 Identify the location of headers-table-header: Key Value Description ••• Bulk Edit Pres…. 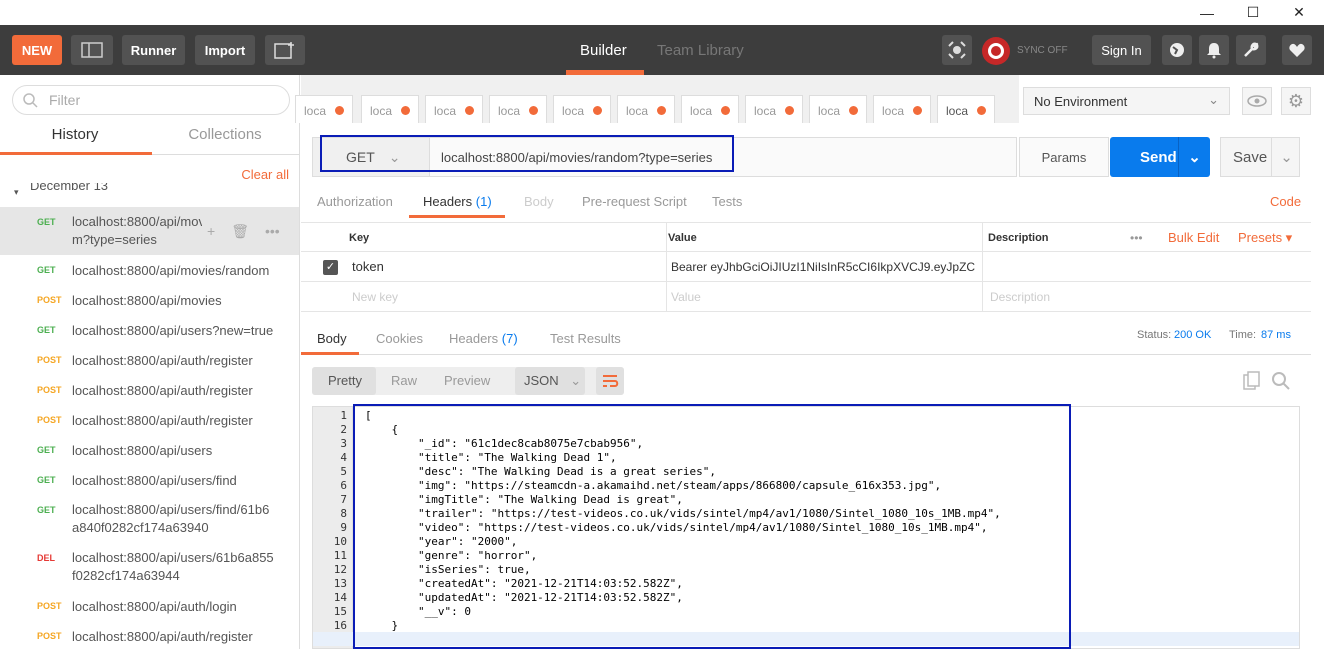
(806, 237).